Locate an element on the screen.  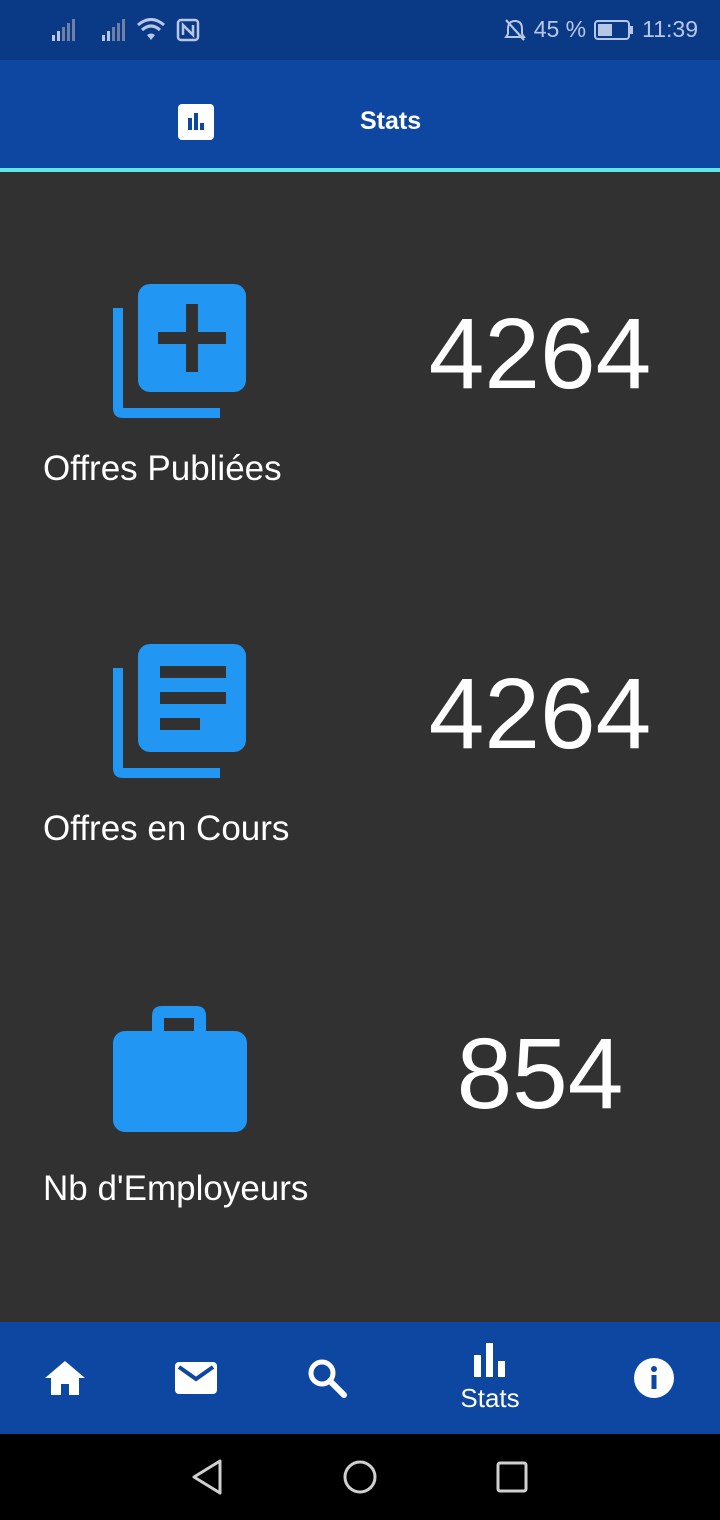
nav-search is located at coordinates (327, 1378).